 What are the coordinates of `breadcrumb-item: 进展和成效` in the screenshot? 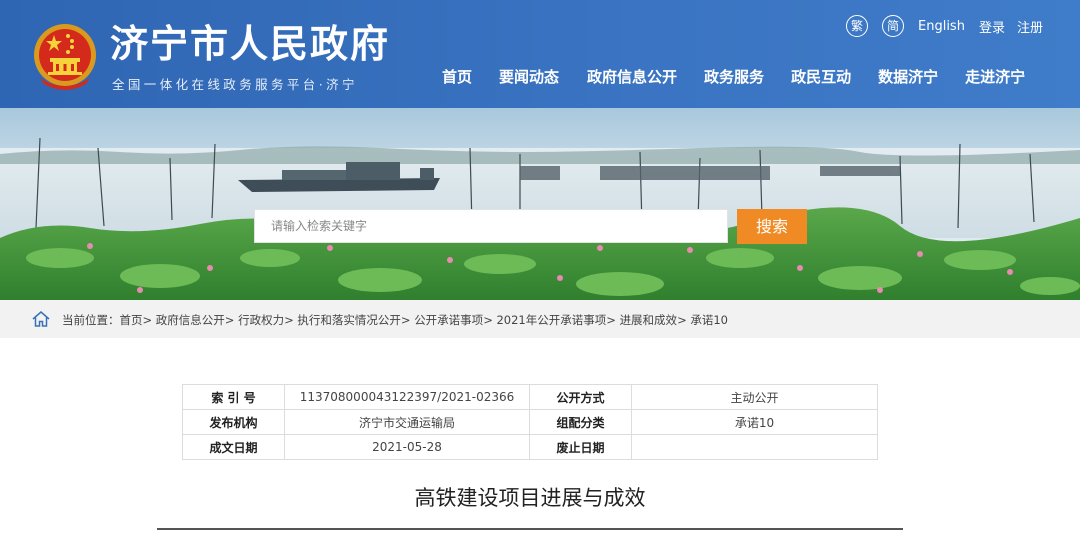 It's located at (649, 320).